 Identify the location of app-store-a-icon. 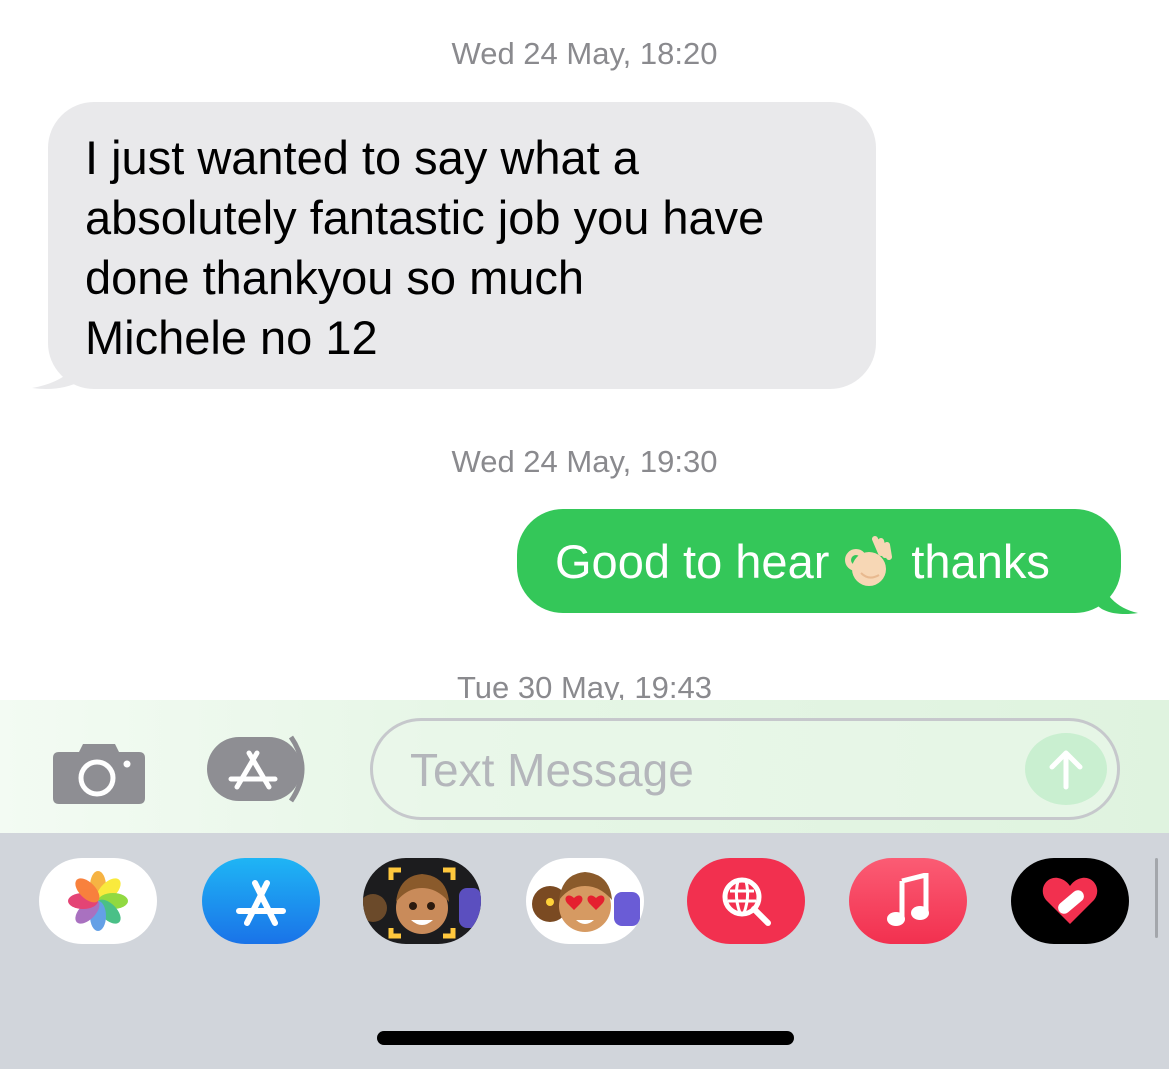
(261, 903).